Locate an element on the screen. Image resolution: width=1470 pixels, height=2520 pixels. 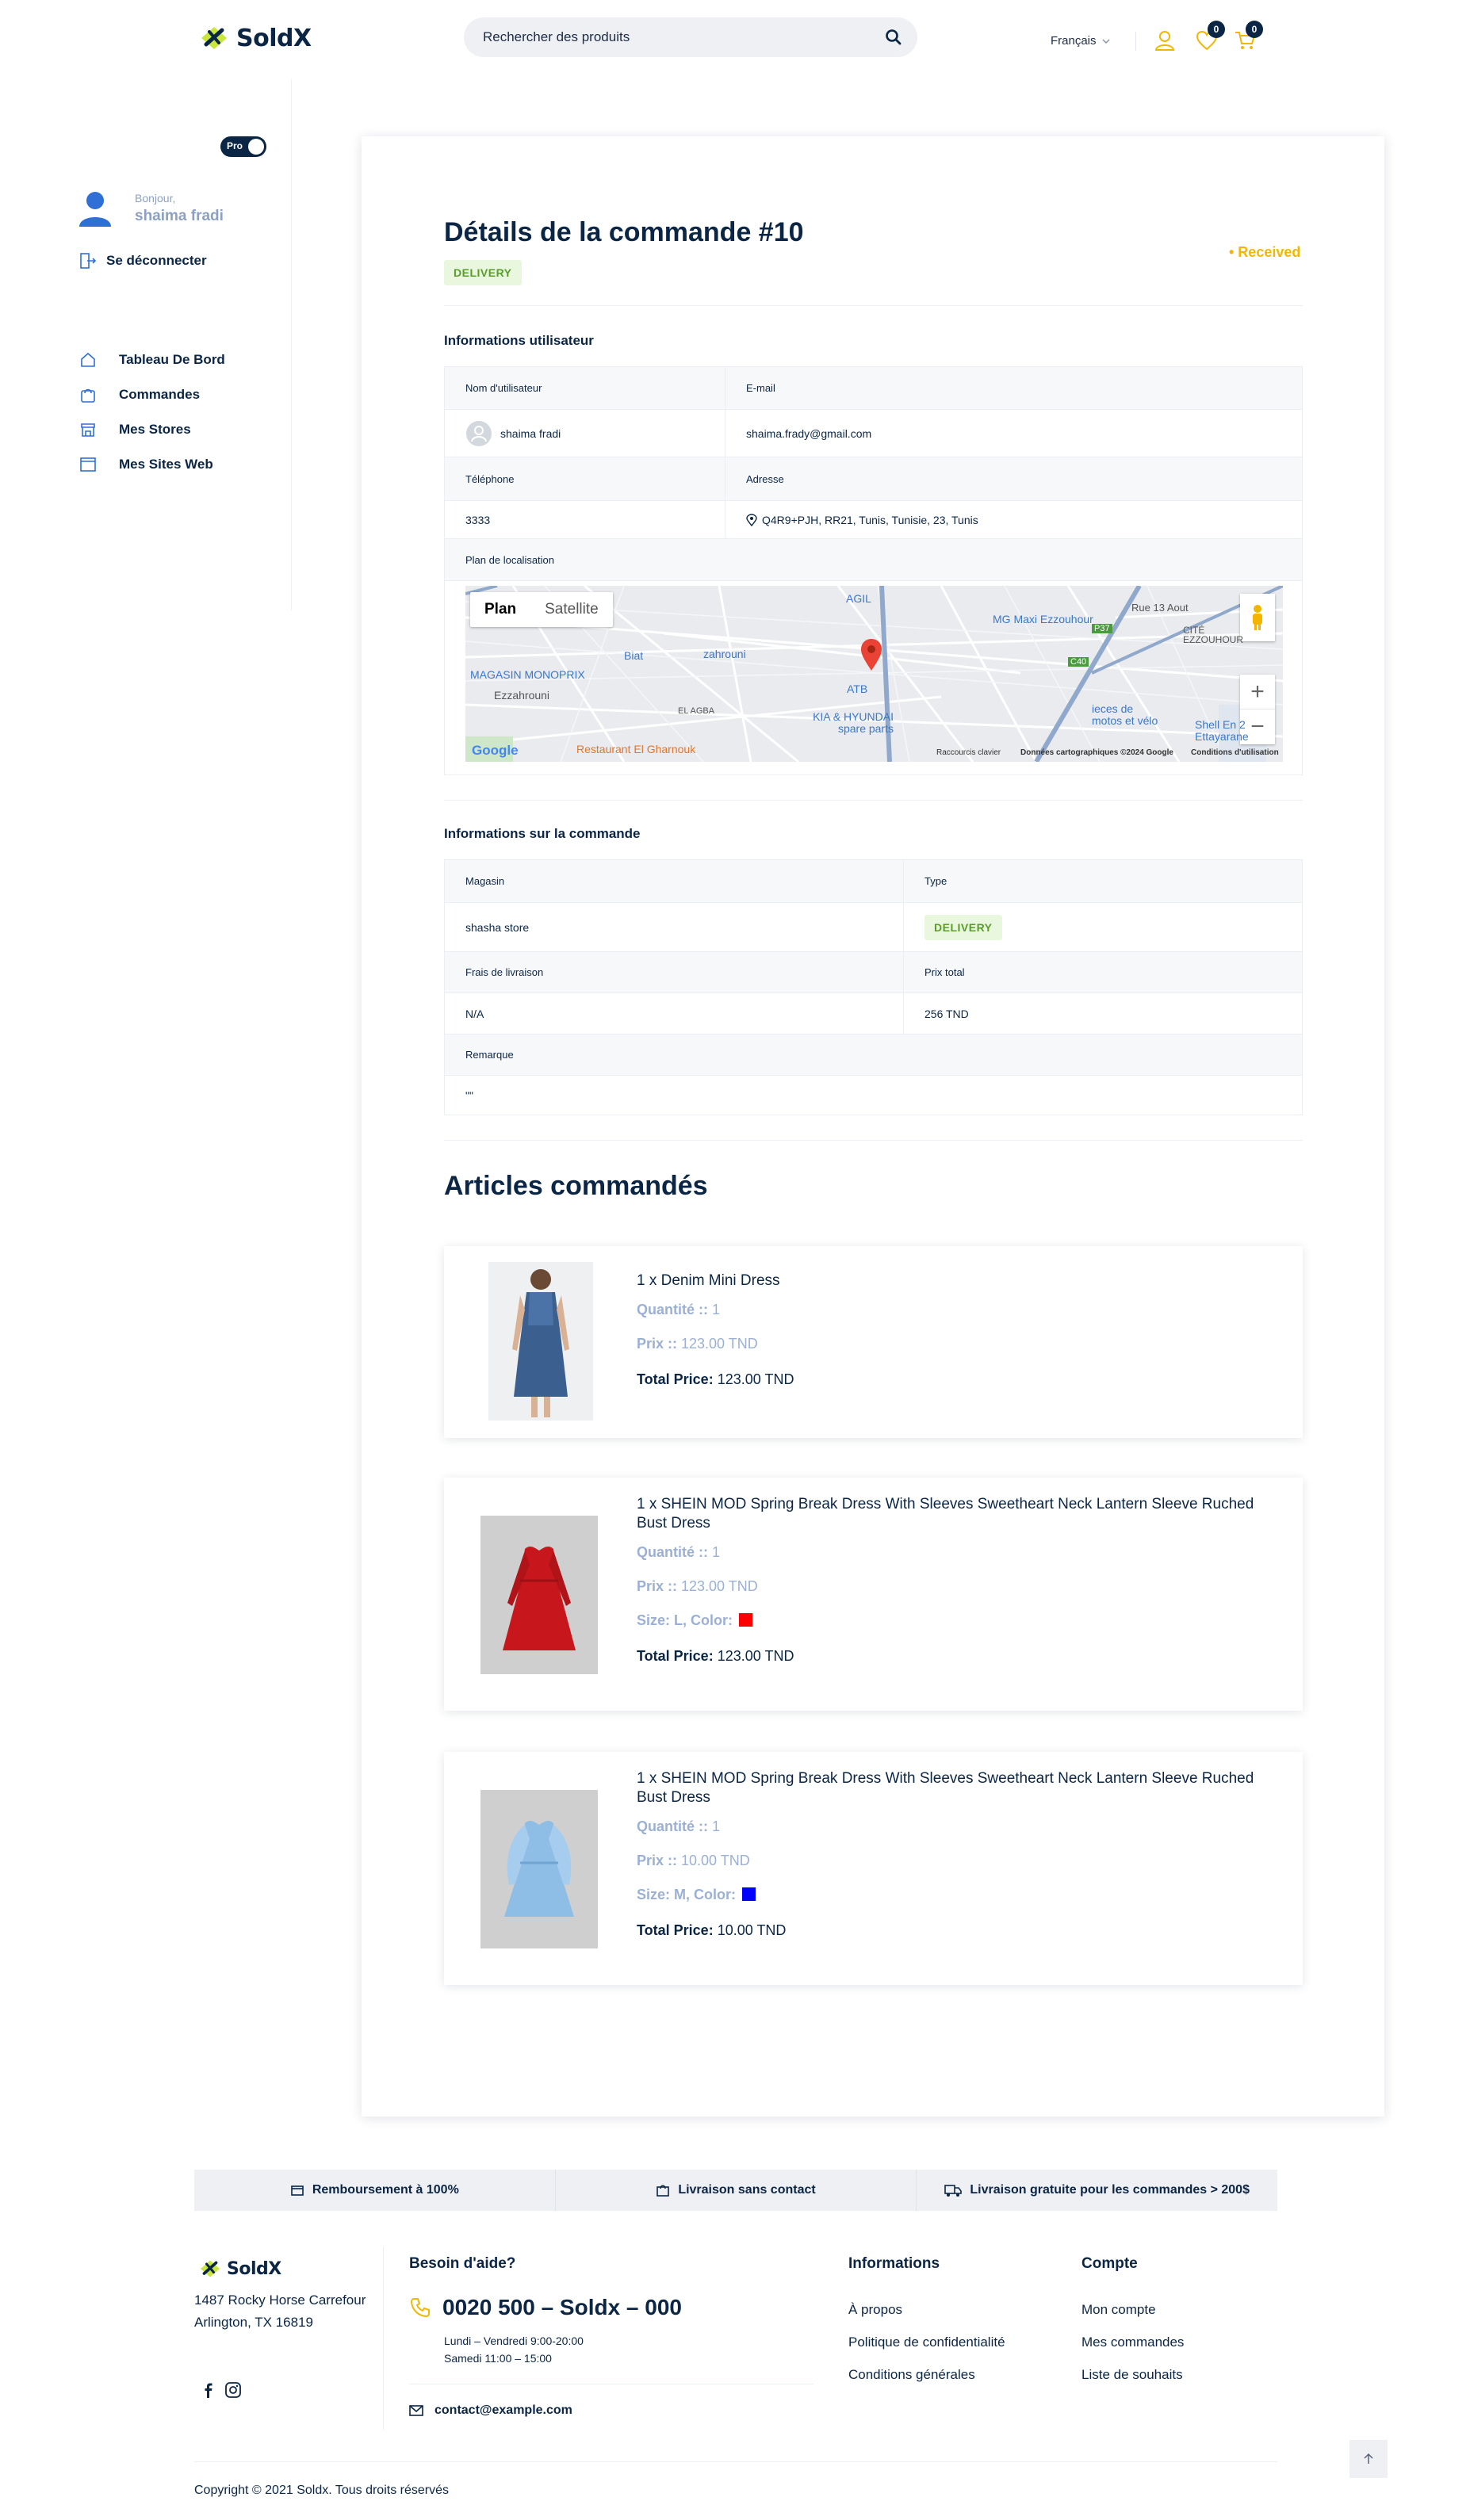
phone-value: 3333 is located at coordinates (478, 519).